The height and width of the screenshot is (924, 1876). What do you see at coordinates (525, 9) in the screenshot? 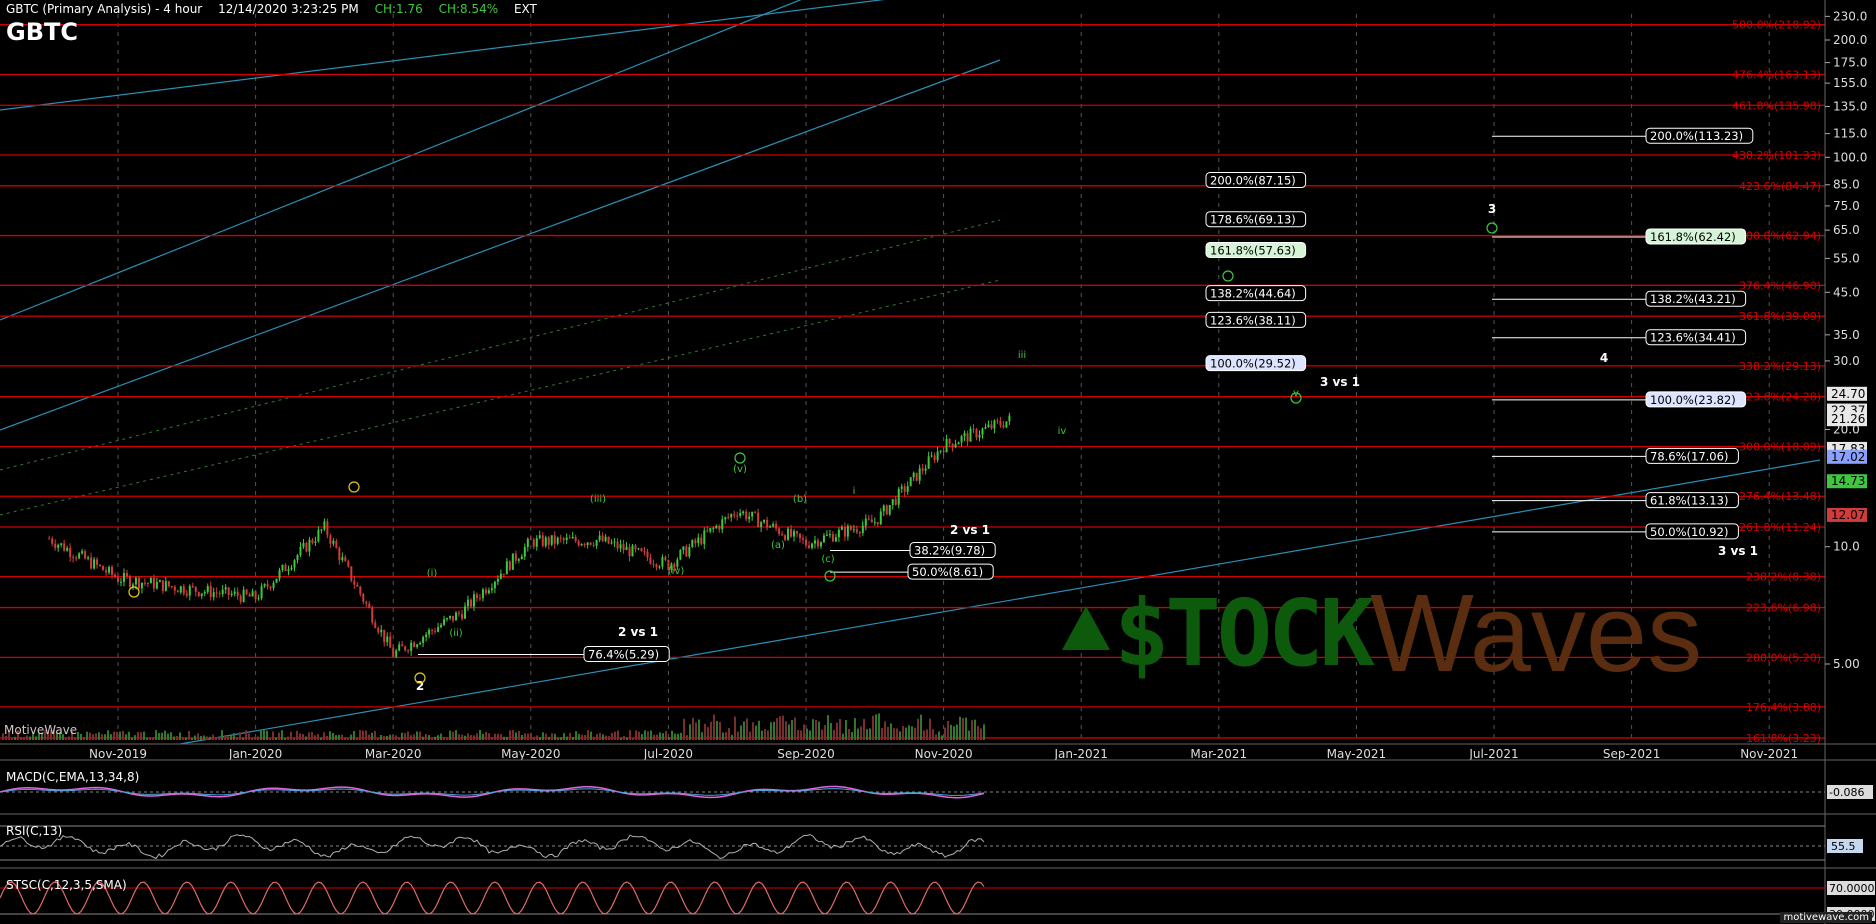
I see `session-label: EXT` at bounding box center [525, 9].